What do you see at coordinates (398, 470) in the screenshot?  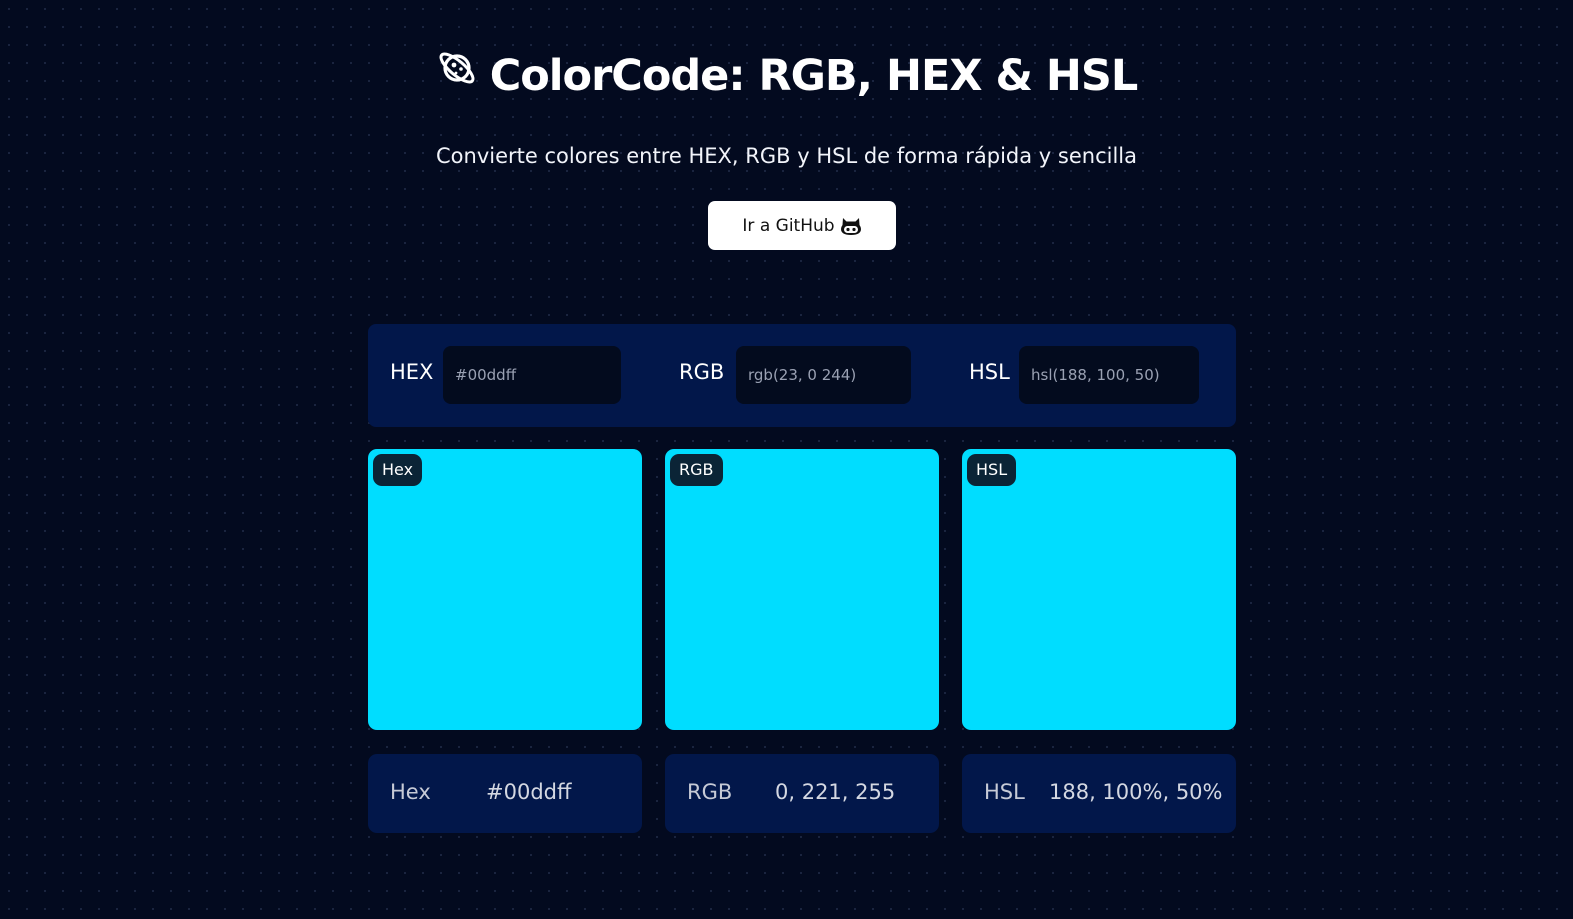 I see `swatch-badge: Hex` at bounding box center [398, 470].